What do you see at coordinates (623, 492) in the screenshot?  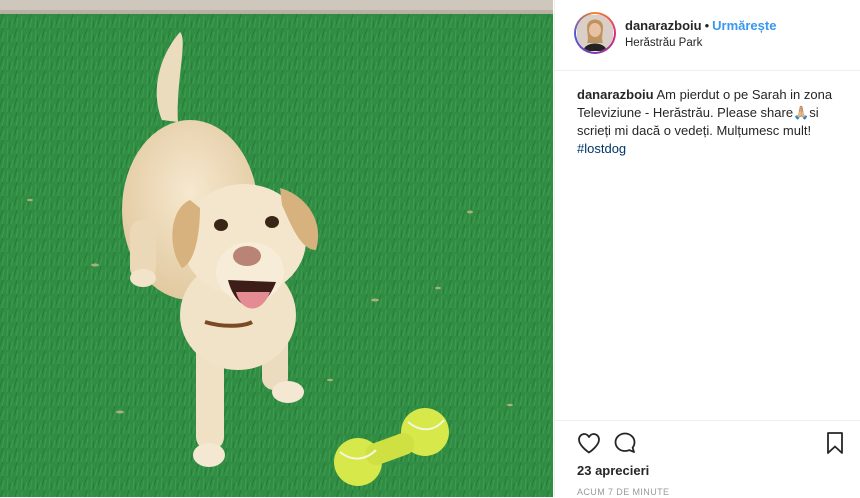 I see `post-timestamp: ACUM 7 DE MINUTE` at bounding box center [623, 492].